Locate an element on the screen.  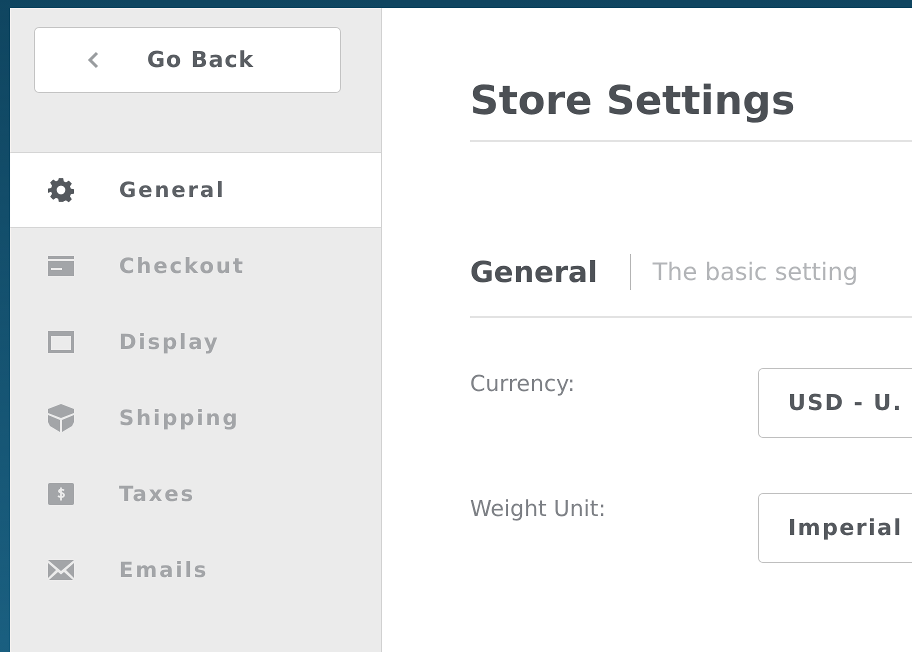
sidebar-item: General is located at coordinates (195, 190).